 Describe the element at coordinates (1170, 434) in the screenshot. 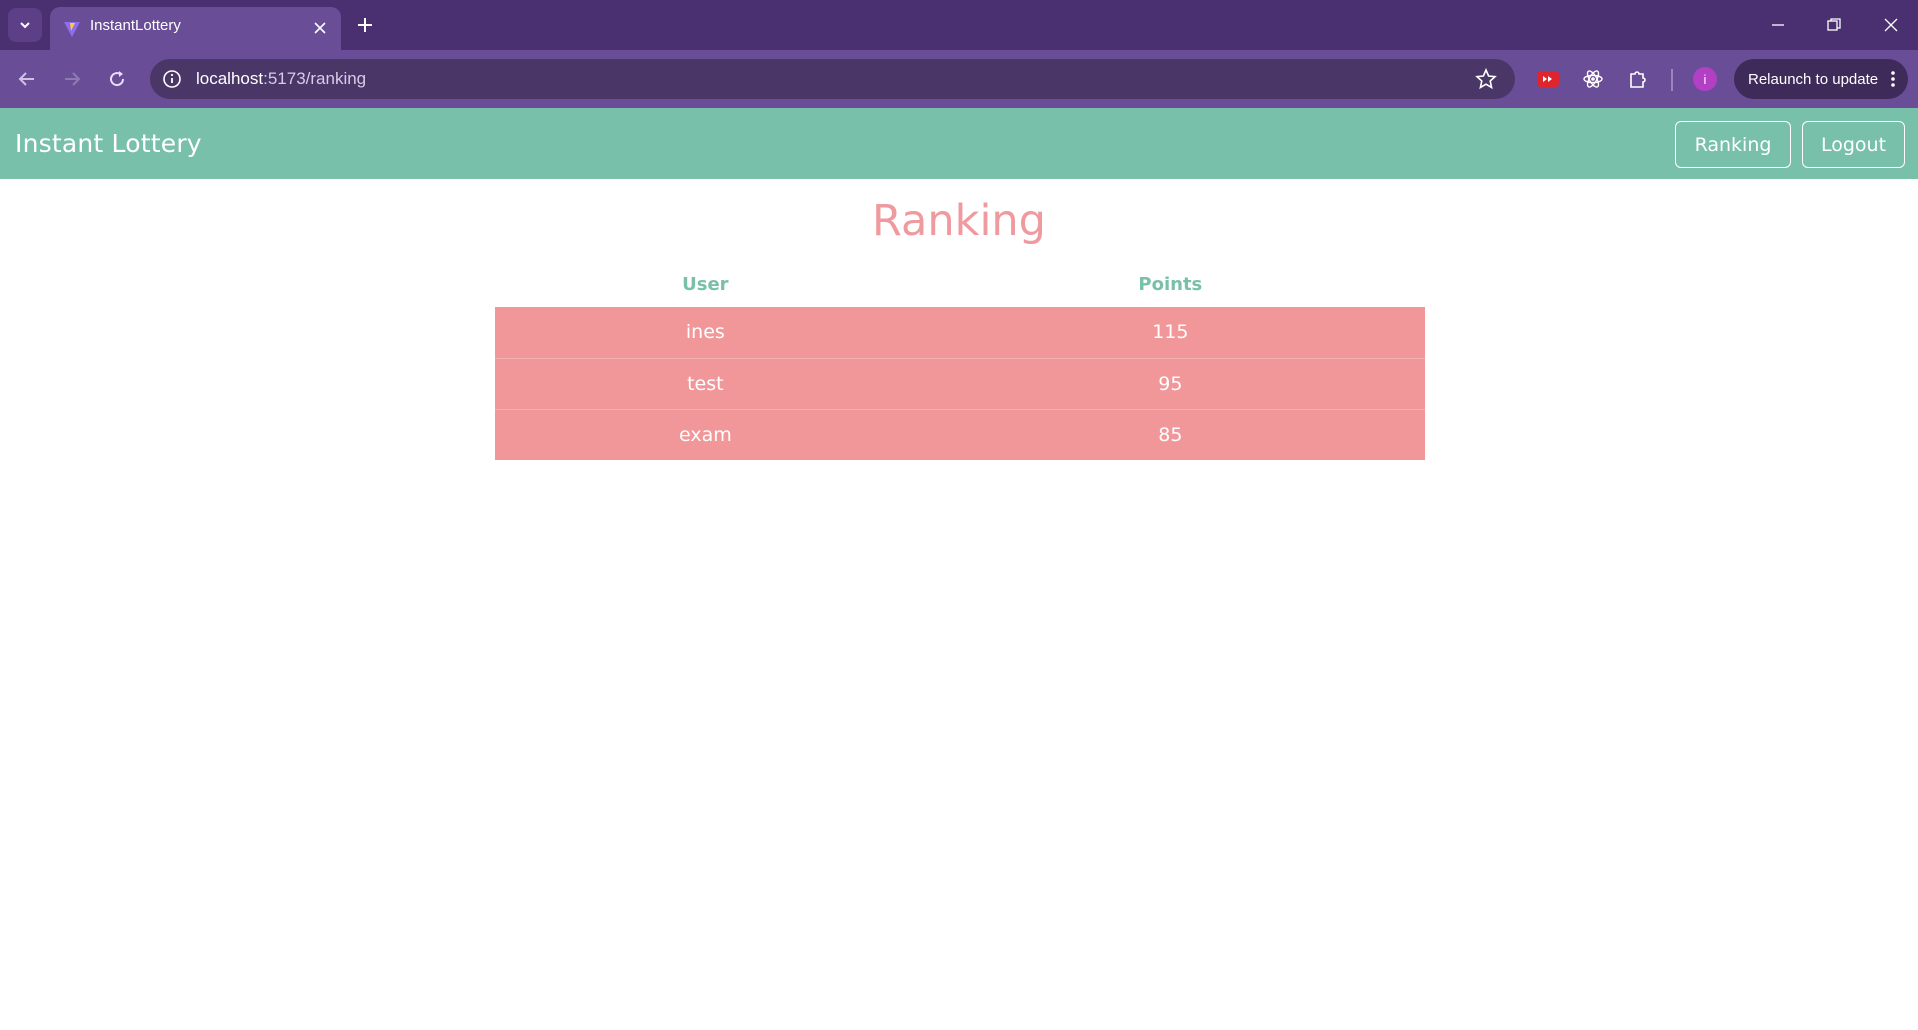

I see `points-cell: 85` at that location.